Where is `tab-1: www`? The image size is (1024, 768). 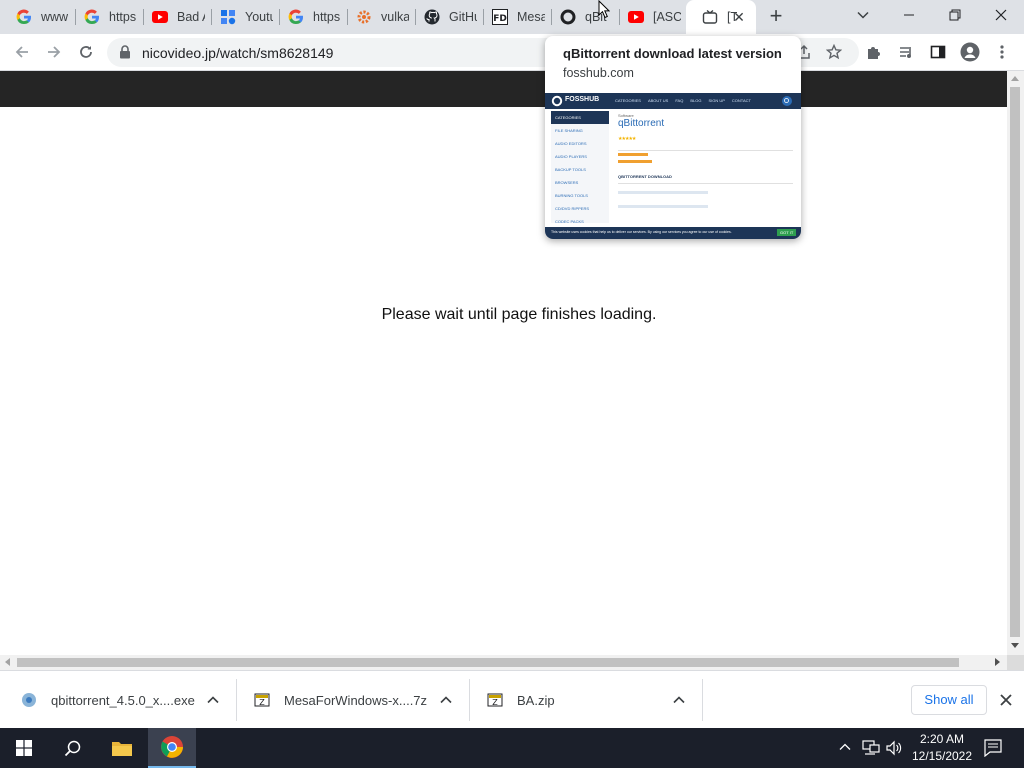 tab-1: www is located at coordinates (38, 17).